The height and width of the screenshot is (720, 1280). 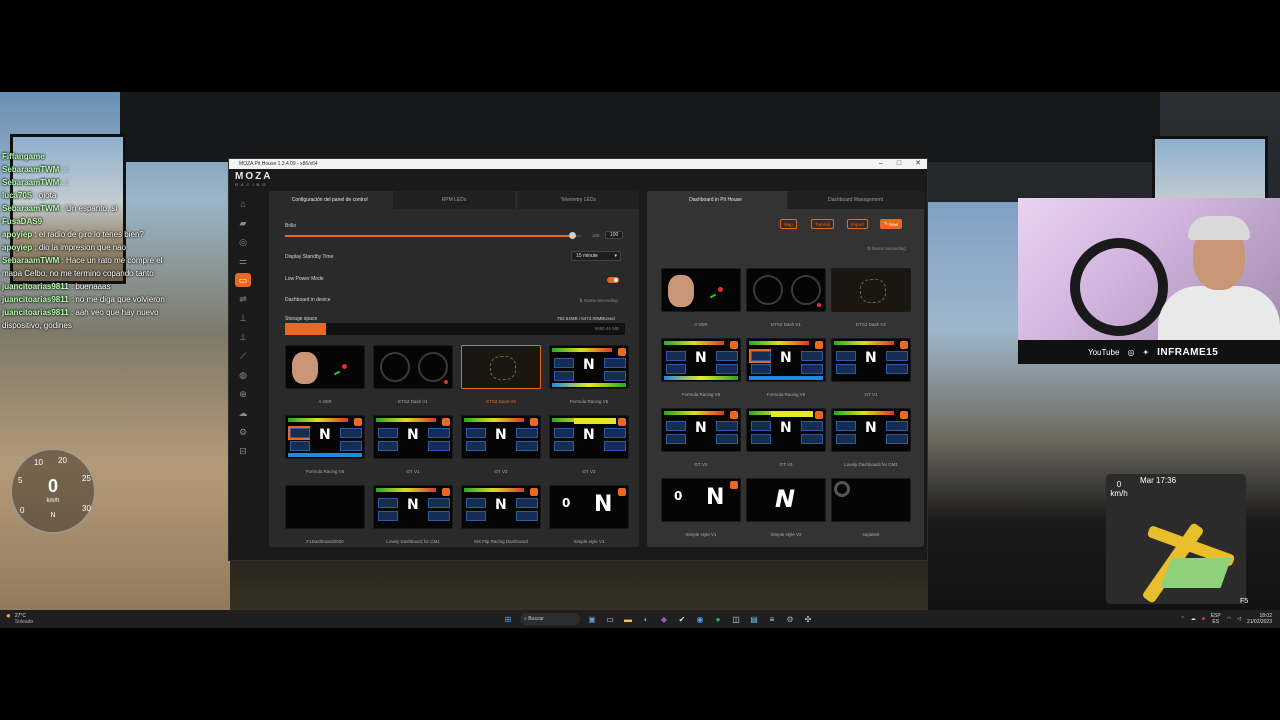 What do you see at coordinates (243, 337) in the screenshot?
I see `gear-stick-icon: ⟂` at bounding box center [243, 337].